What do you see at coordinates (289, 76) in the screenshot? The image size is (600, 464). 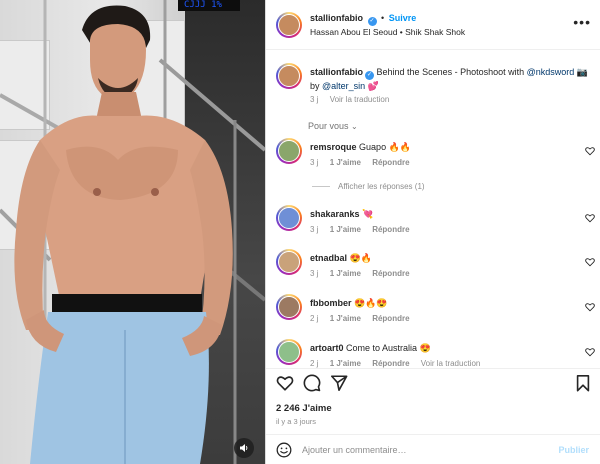 I see `caption-avatar` at bounding box center [289, 76].